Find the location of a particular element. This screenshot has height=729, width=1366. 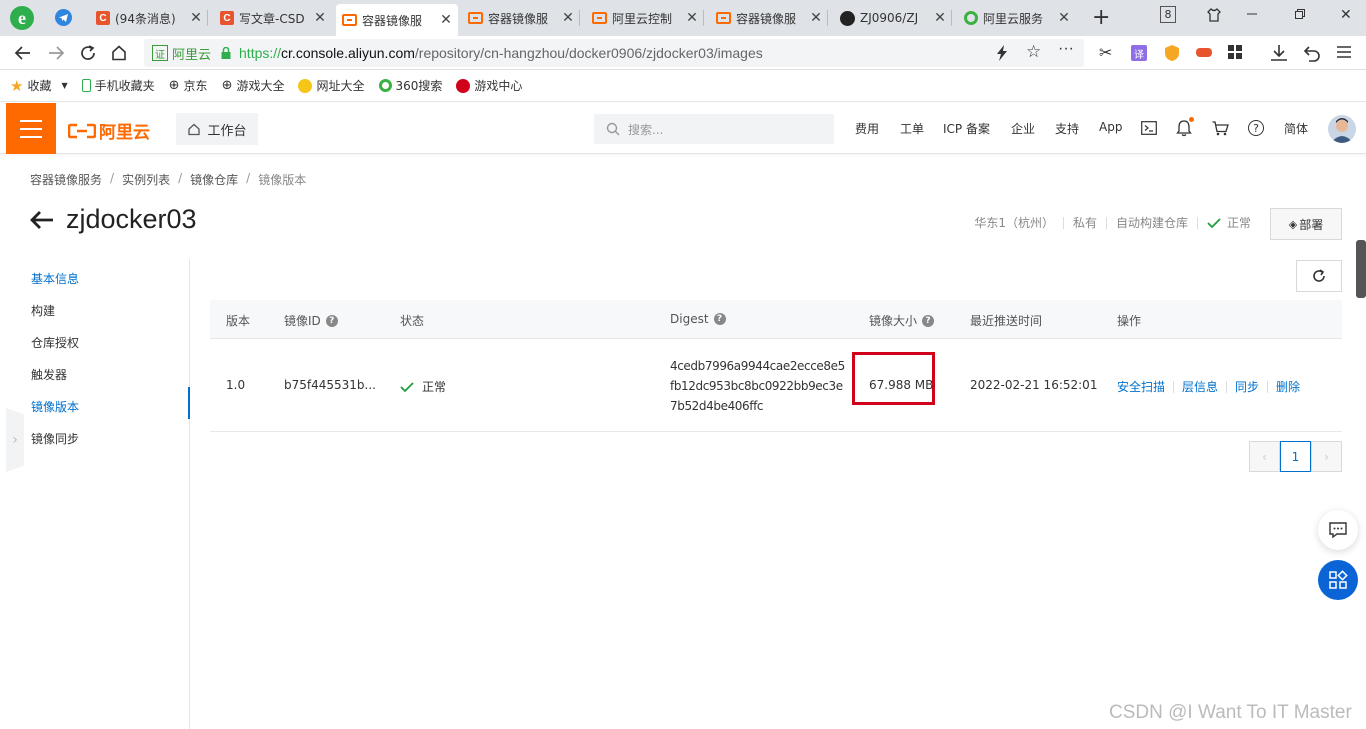

avatar is located at coordinates (1342, 129).